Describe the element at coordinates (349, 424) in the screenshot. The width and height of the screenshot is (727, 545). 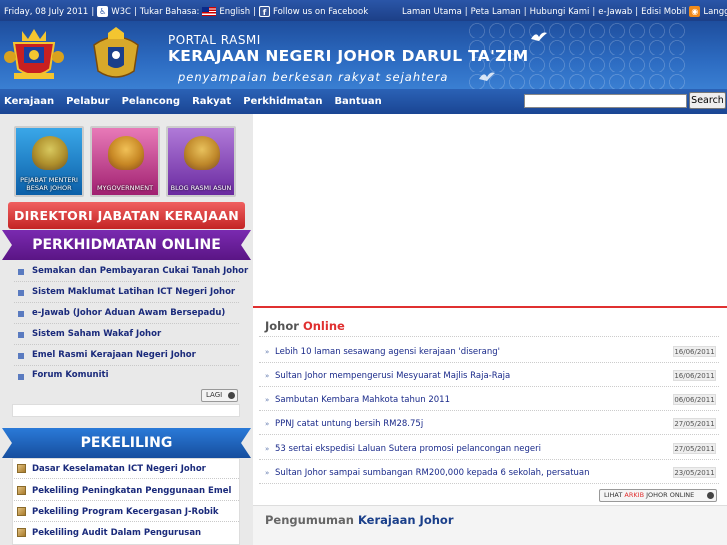
I see `news-item: PPNJ catat untung bersih RM28.75j` at that location.